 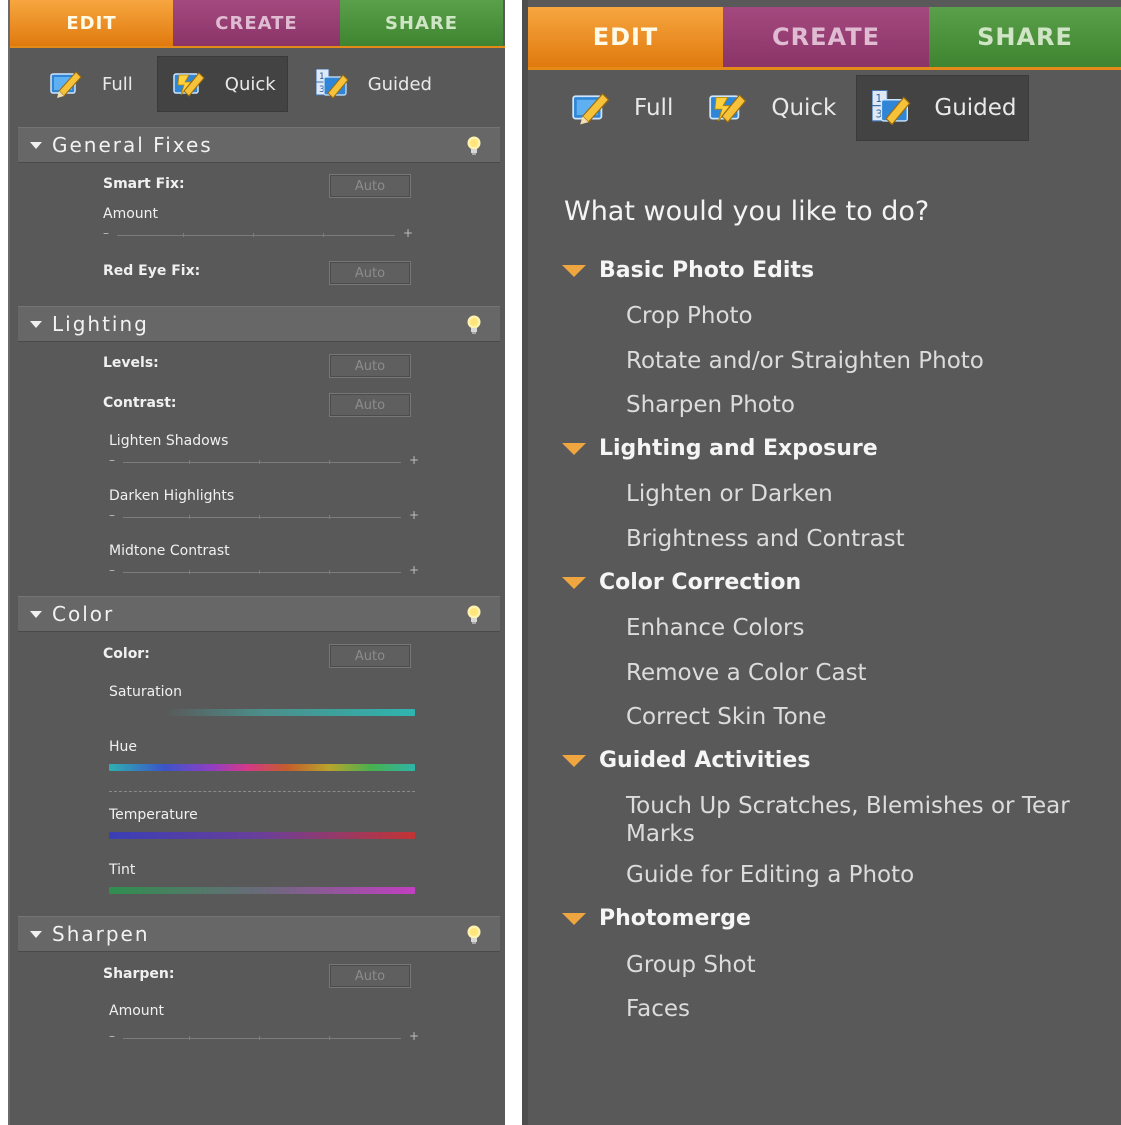 What do you see at coordinates (259, 934) in the screenshot?
I see `section-sharpen-header: Sharpen` at bounding box center [259, 934].